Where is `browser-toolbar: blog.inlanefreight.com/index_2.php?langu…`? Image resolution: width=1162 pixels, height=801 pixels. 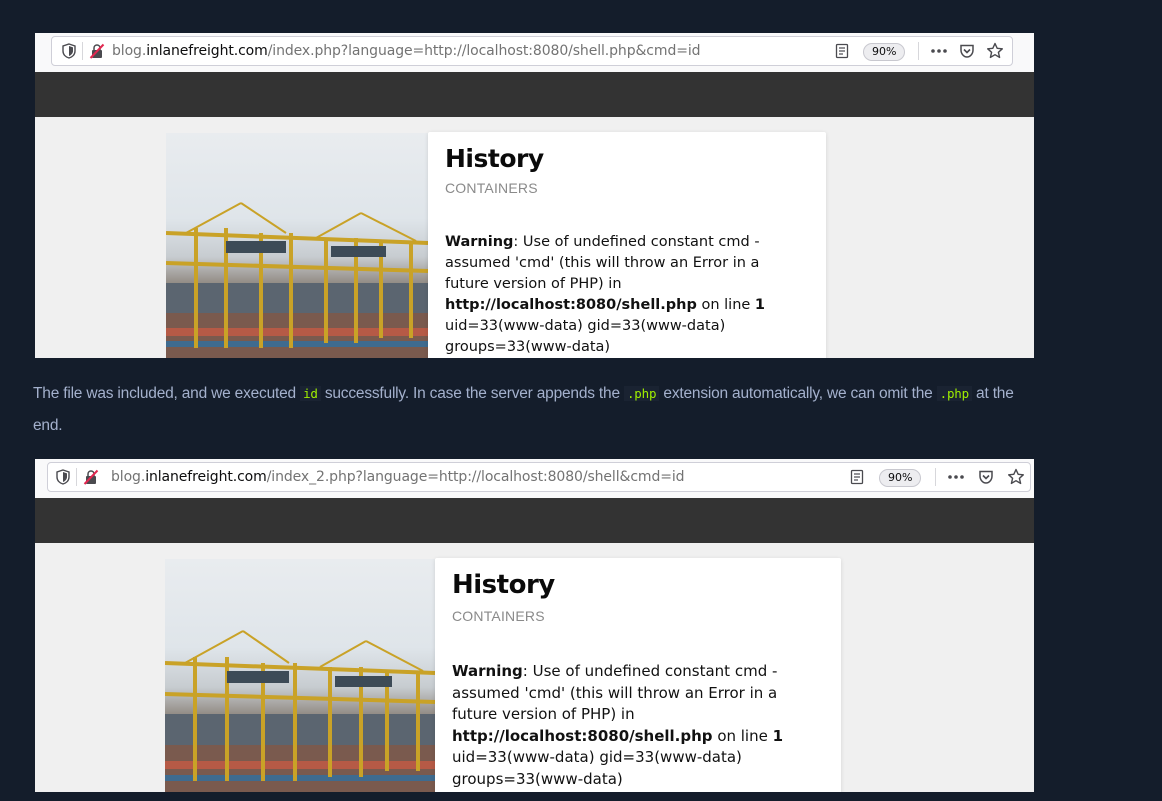 browser-toolbar: blog.inlanefreight.com/index_2.php?langu… is located at coordinates (534, 478).